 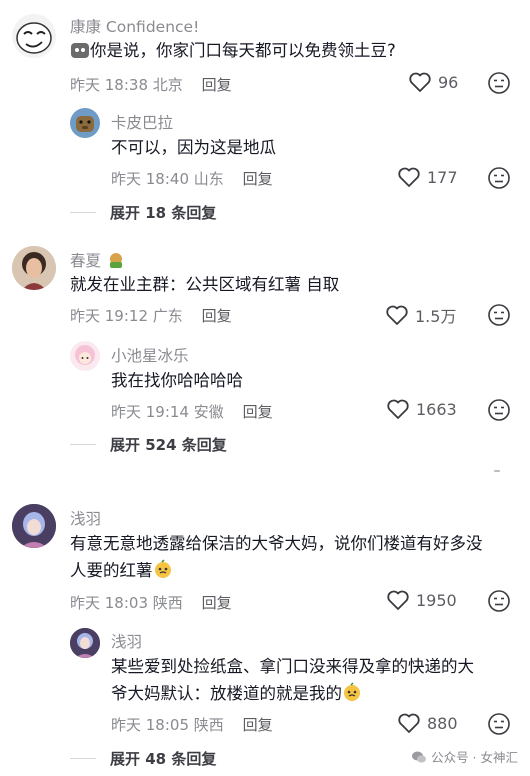 I want to click on commenter-name: 卡皮巴拉, so click(x=142, y=122).